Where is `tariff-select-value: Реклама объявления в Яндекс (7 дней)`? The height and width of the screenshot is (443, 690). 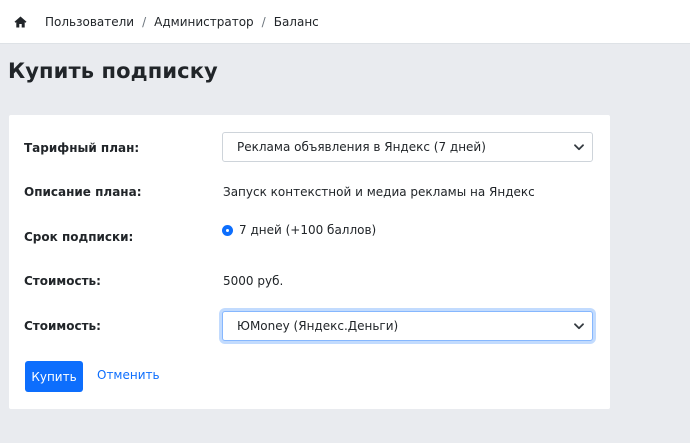 tariff-select-value: Реклама объявления в Яндекс (7 дней) is located at coordinates (361, 147).